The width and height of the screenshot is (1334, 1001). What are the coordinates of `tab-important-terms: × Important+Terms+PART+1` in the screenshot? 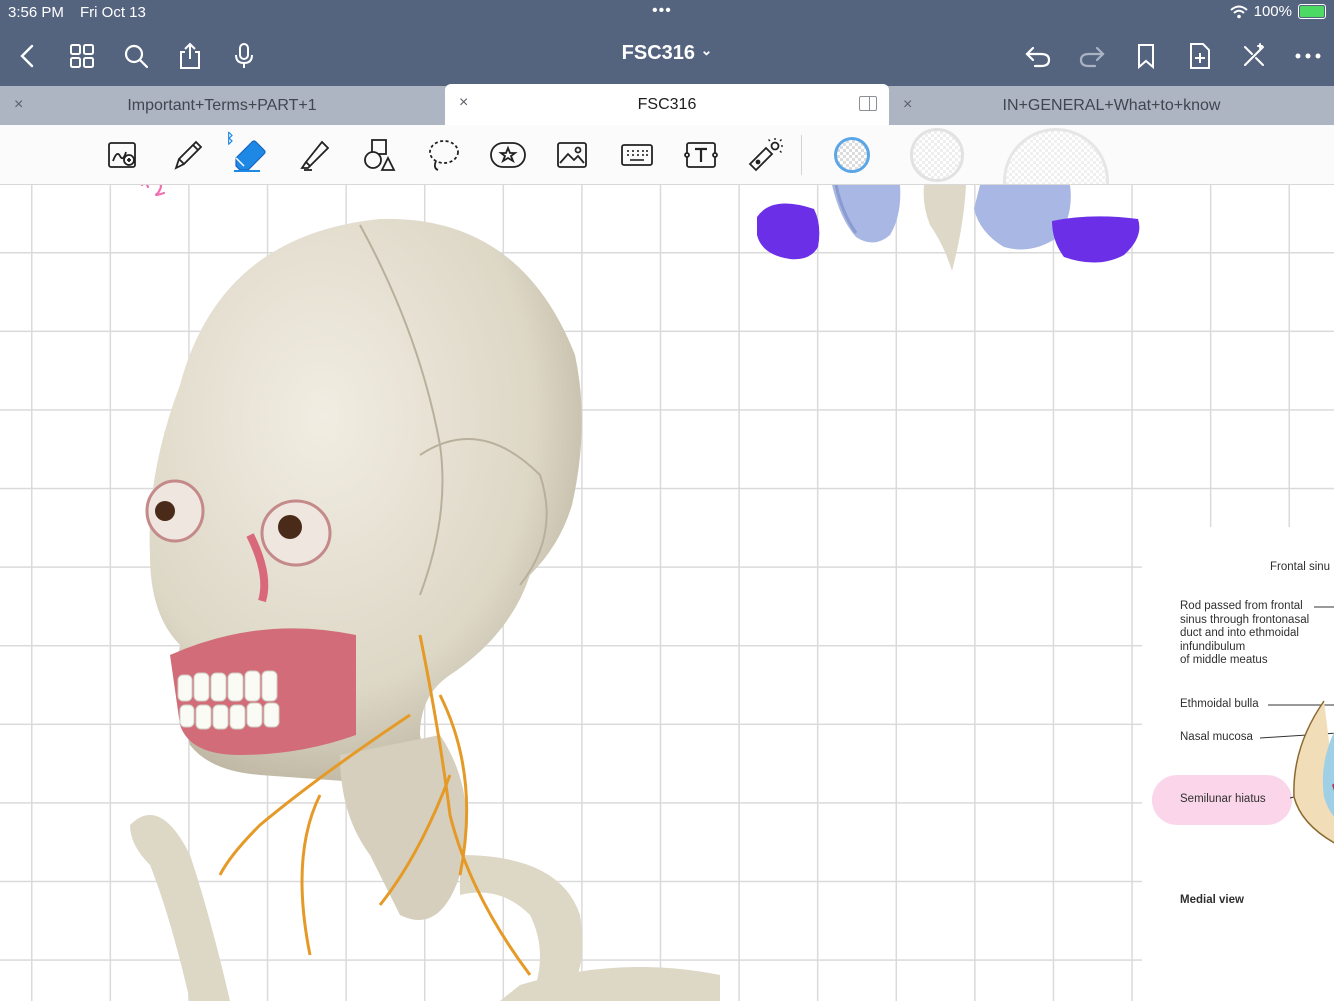 It's located at (222, 105).